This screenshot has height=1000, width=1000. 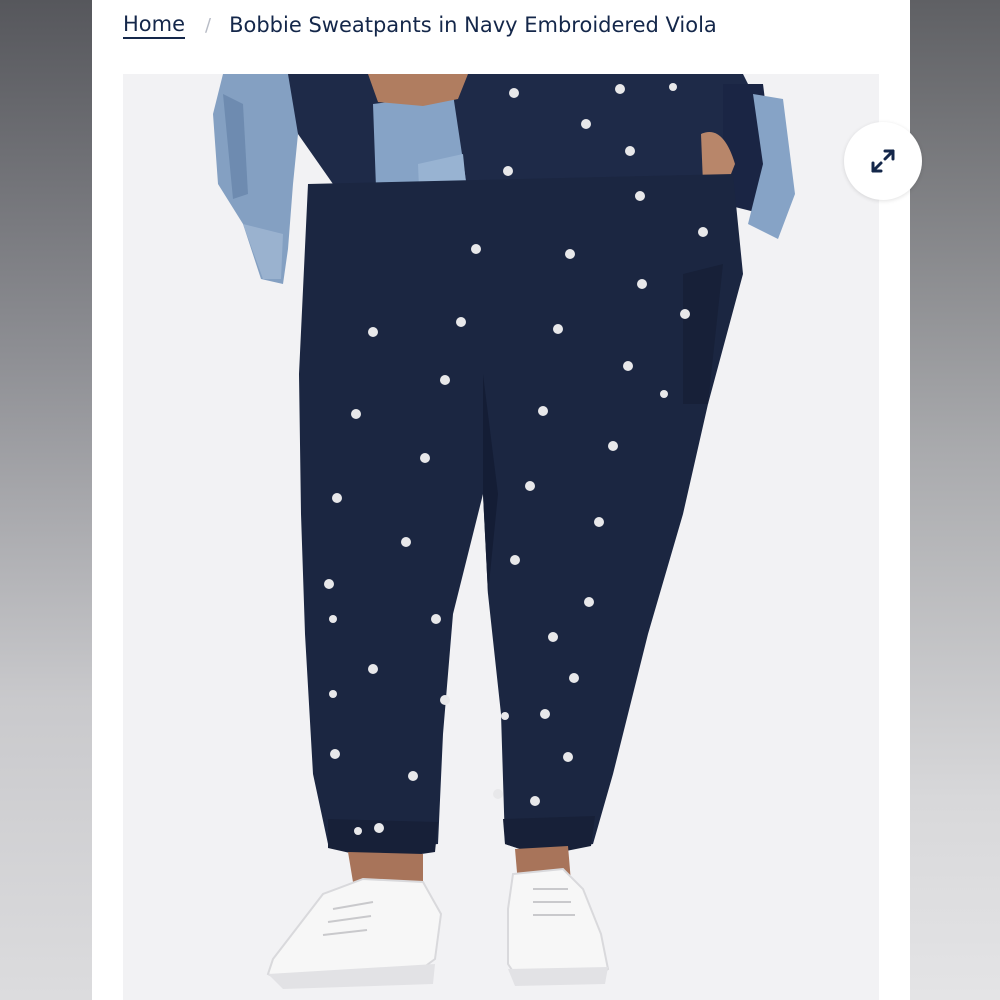 I want to click on expand-image-button, so click(x=883, y=161).